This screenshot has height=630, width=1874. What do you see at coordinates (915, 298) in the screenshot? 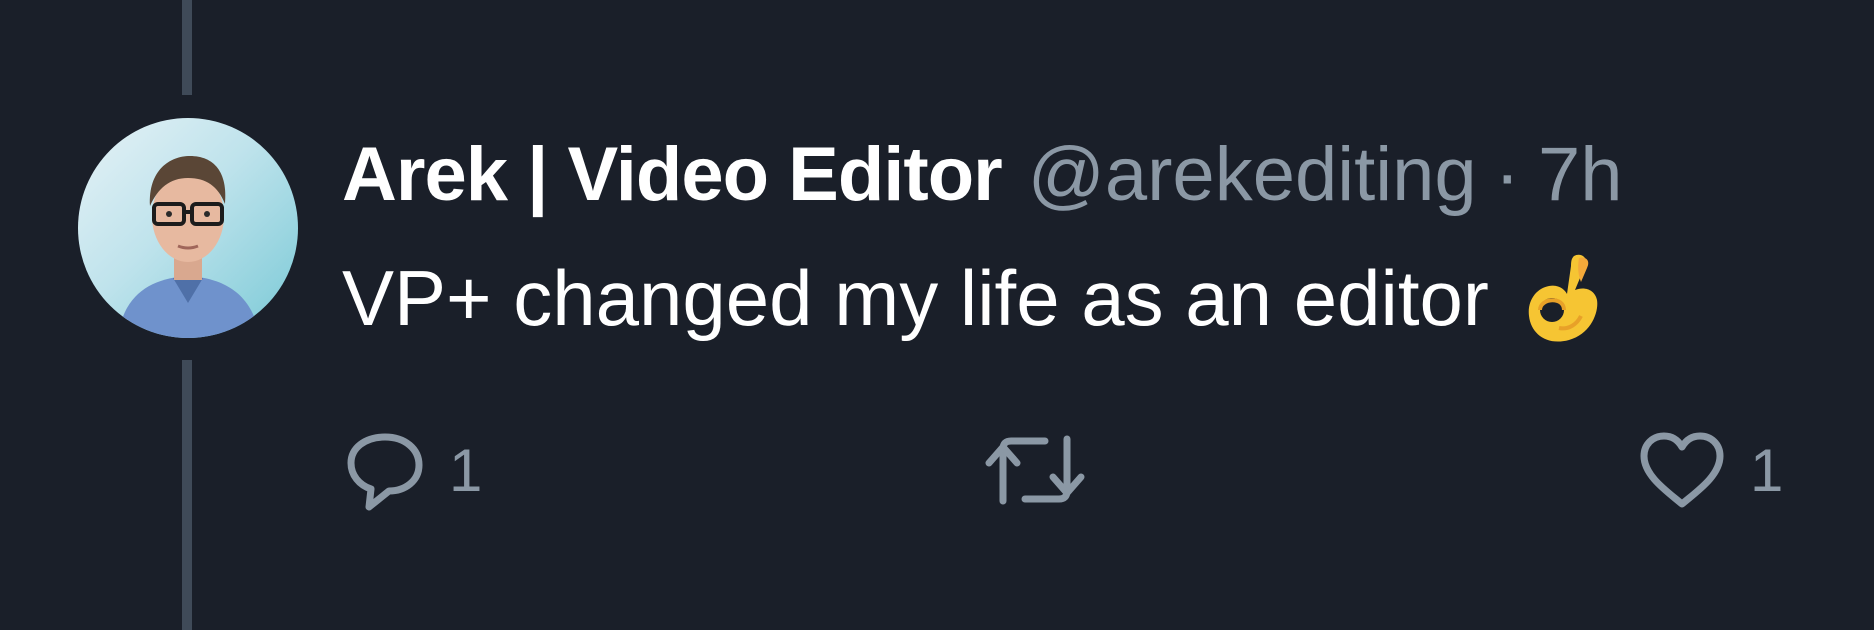
I see `tweet-text: VP+ changed my life as an editor` at bounding box center [915, 298].